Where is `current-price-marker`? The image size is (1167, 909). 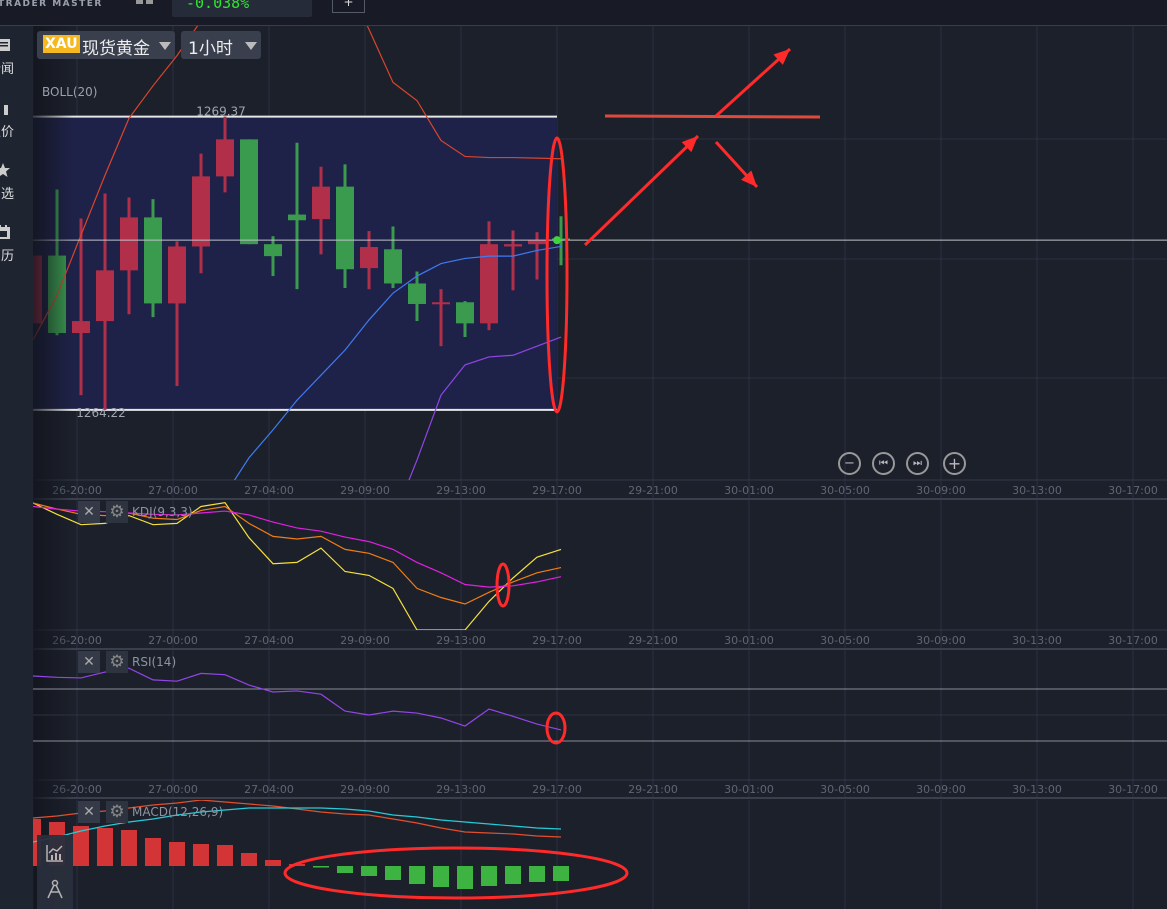 current-price-marker is located at coordinates (557, 240).